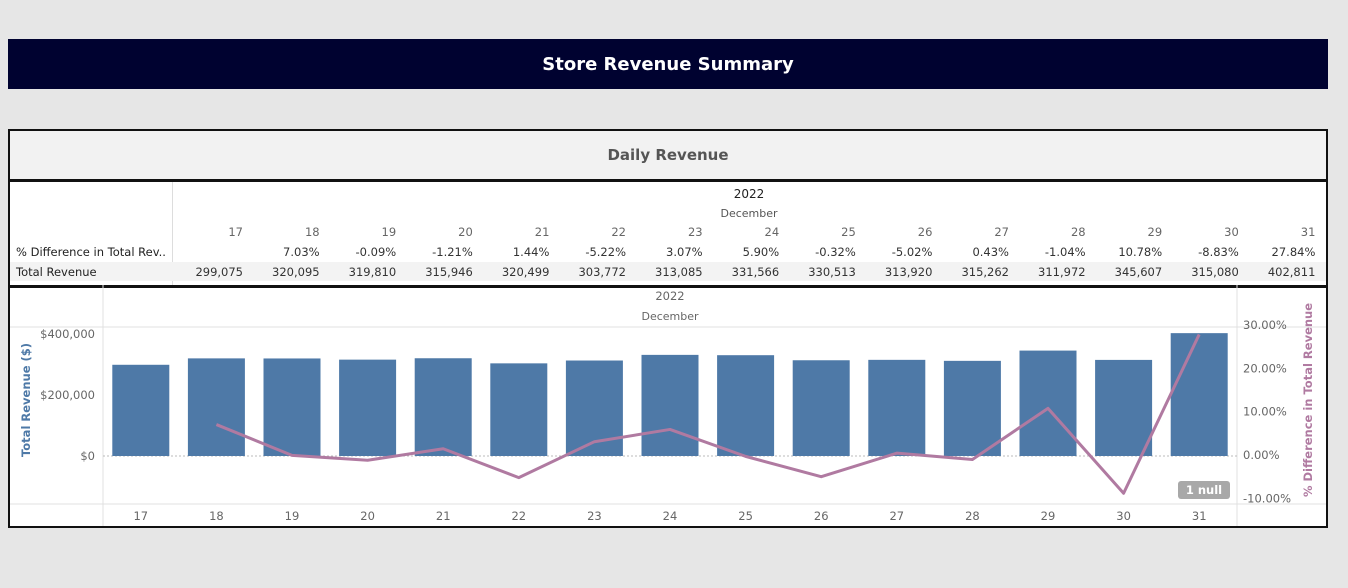  I want to click on table-cell: 320,095, so click(285, 272).